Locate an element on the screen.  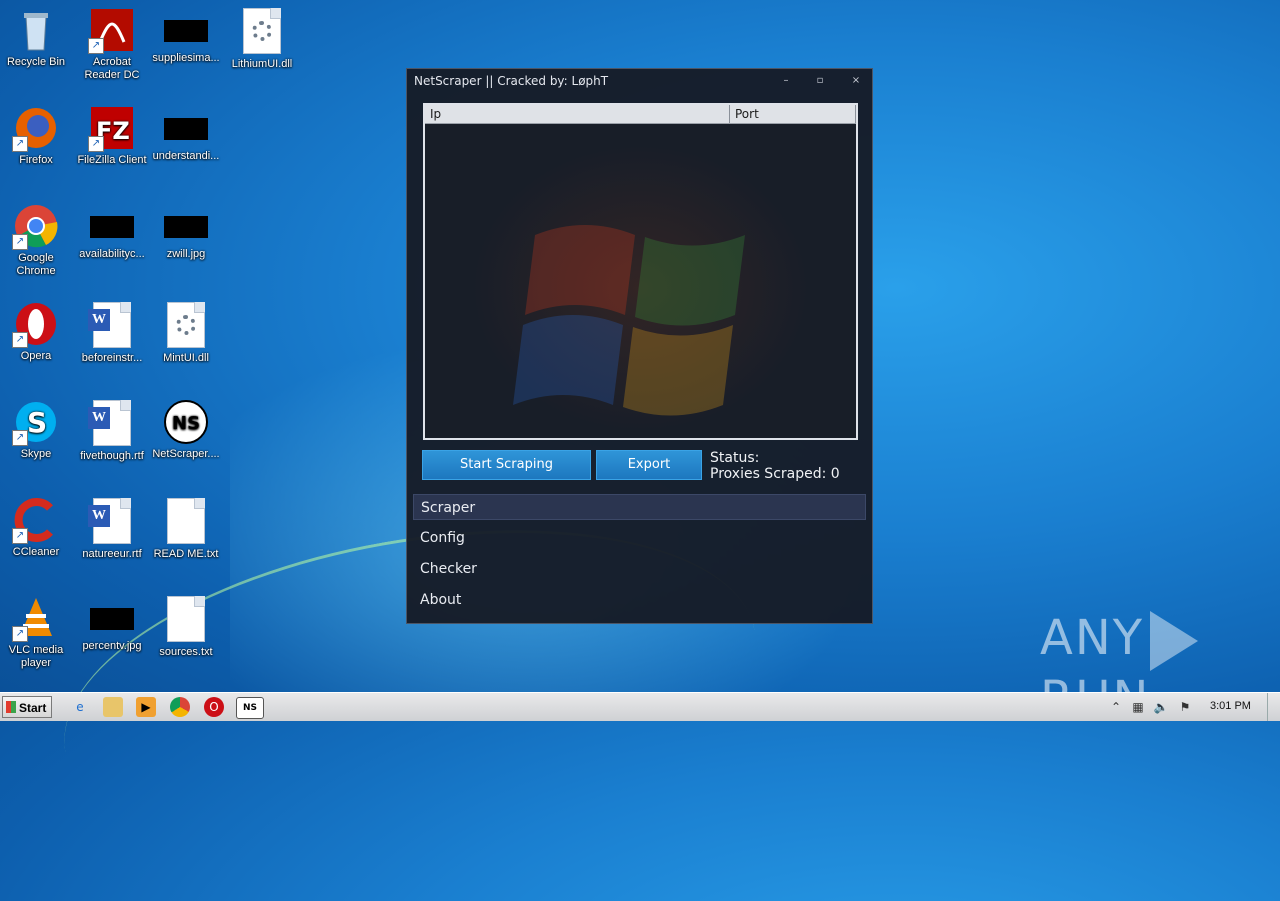
export-button: Export is located at coordinates (649, 465).